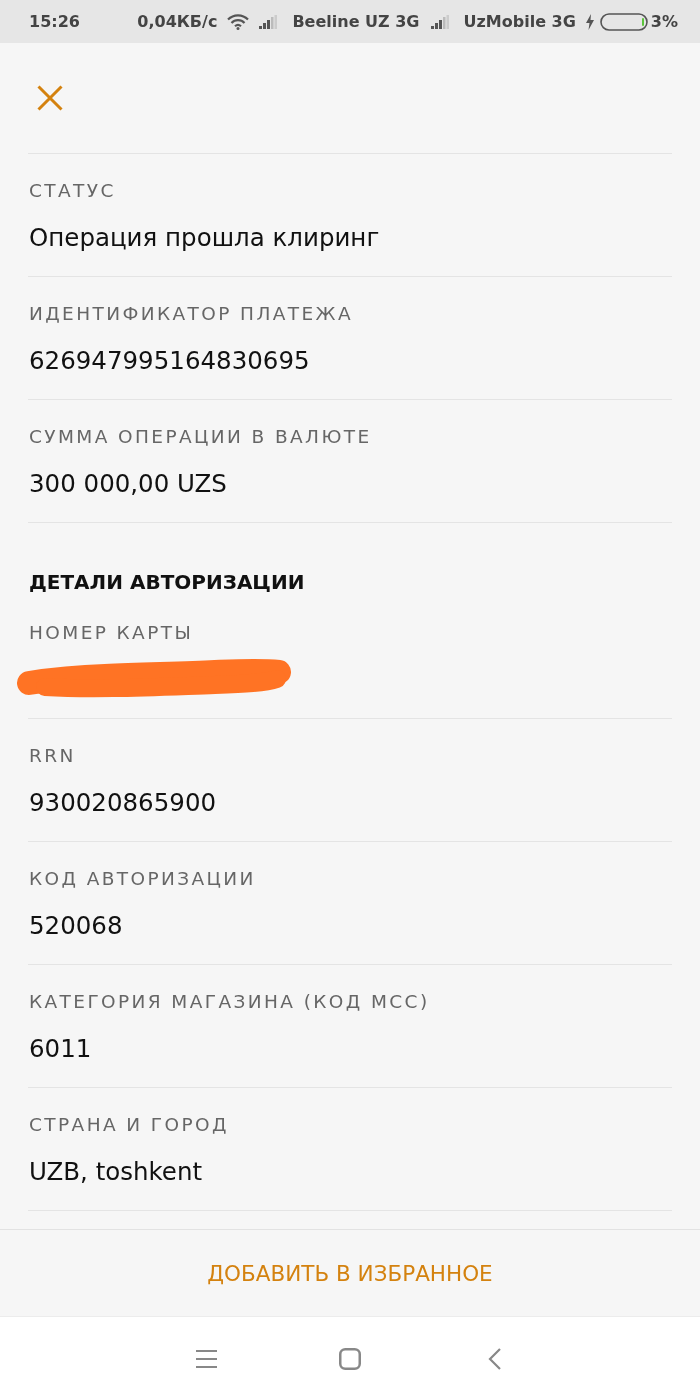 The width and height of the screenshot is (700, 1400). I want to click on close-button, so click(50, 98).